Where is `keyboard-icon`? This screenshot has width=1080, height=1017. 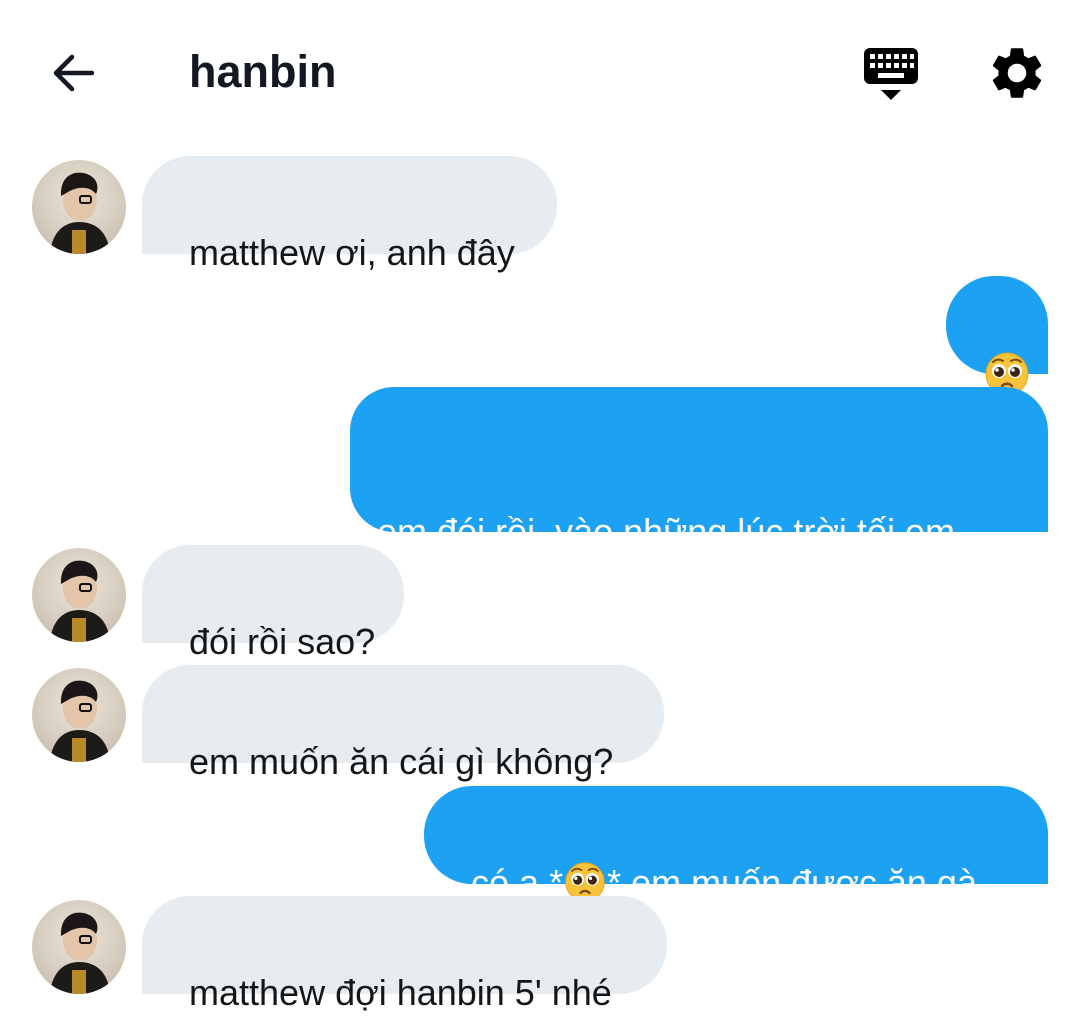
keyboard-icon is located at coordinates (891, 74).